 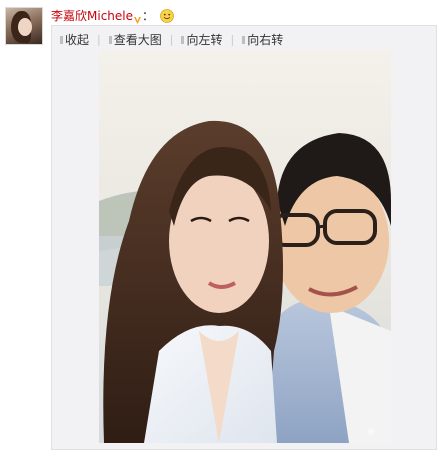 I want to click on vip-v-icon, so click(x=137, y=18).